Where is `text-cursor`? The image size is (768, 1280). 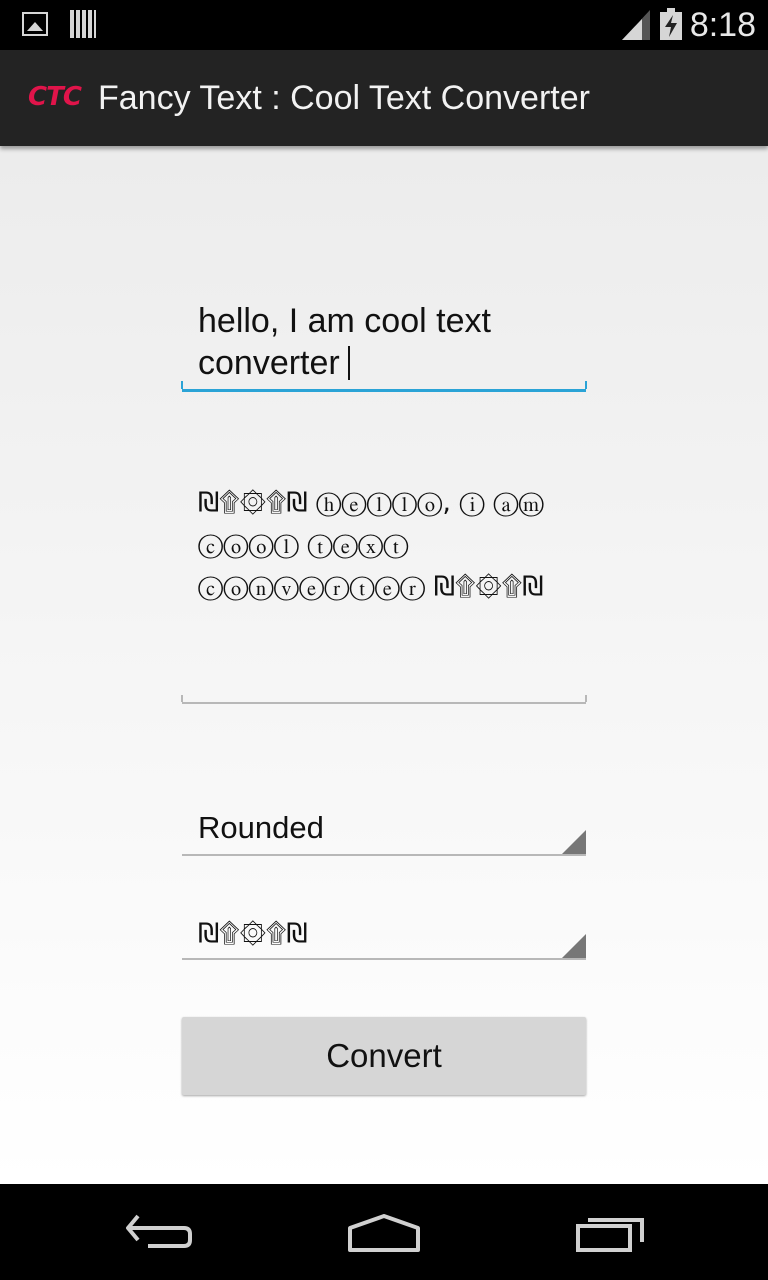 text-cursor is located at coordinates (348, 363).